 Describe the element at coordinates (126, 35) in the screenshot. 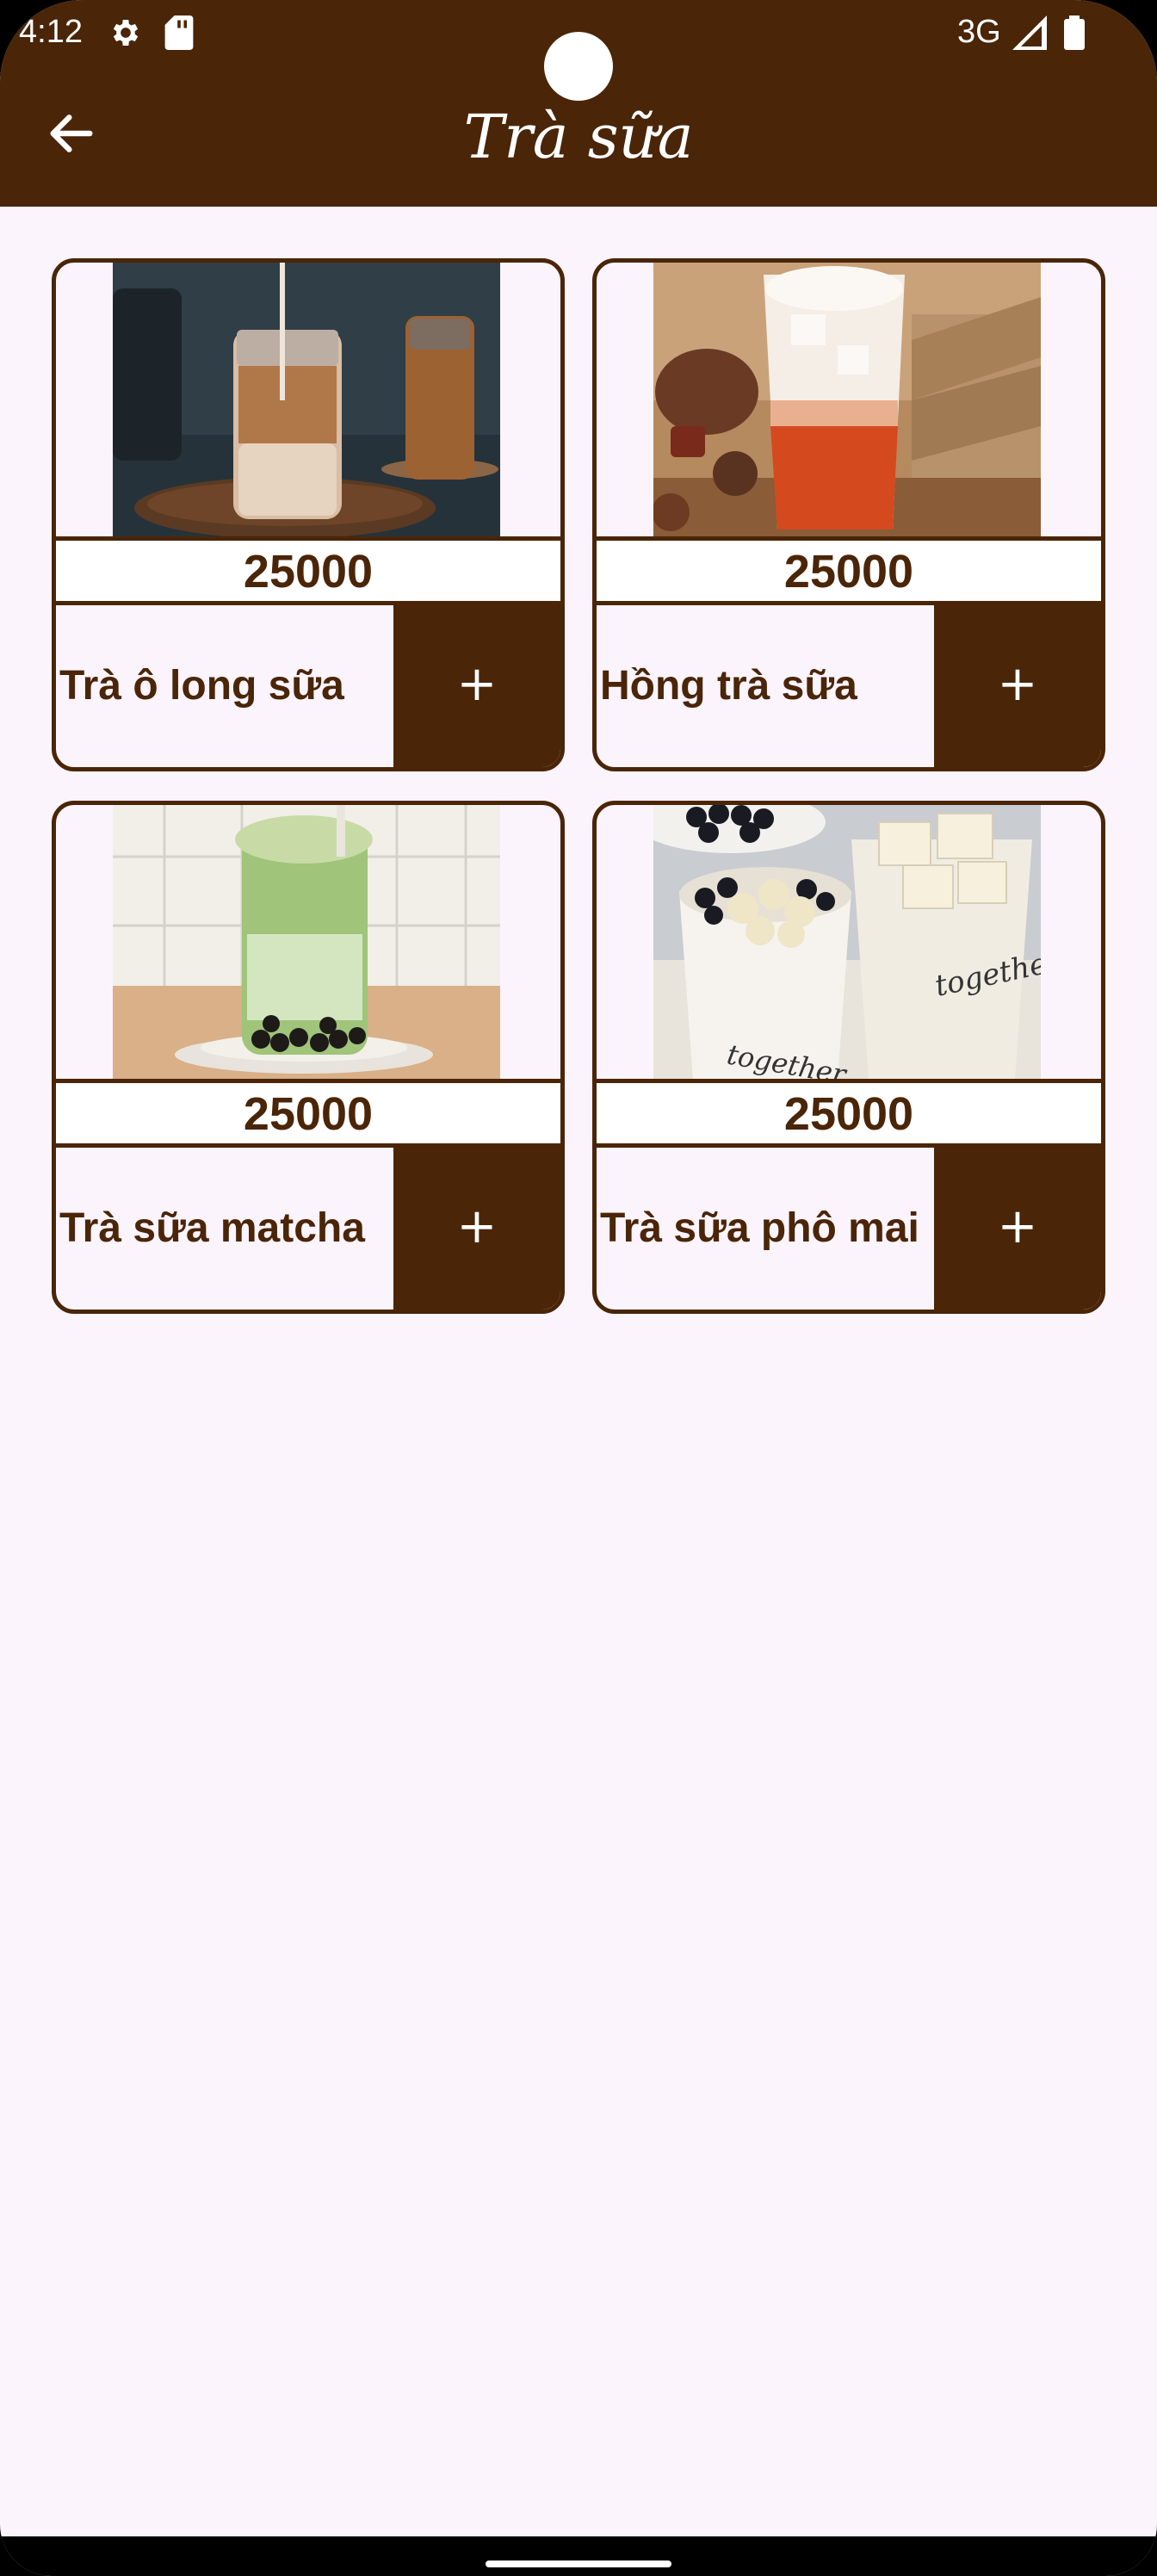

I see `gear-icon` at that location.